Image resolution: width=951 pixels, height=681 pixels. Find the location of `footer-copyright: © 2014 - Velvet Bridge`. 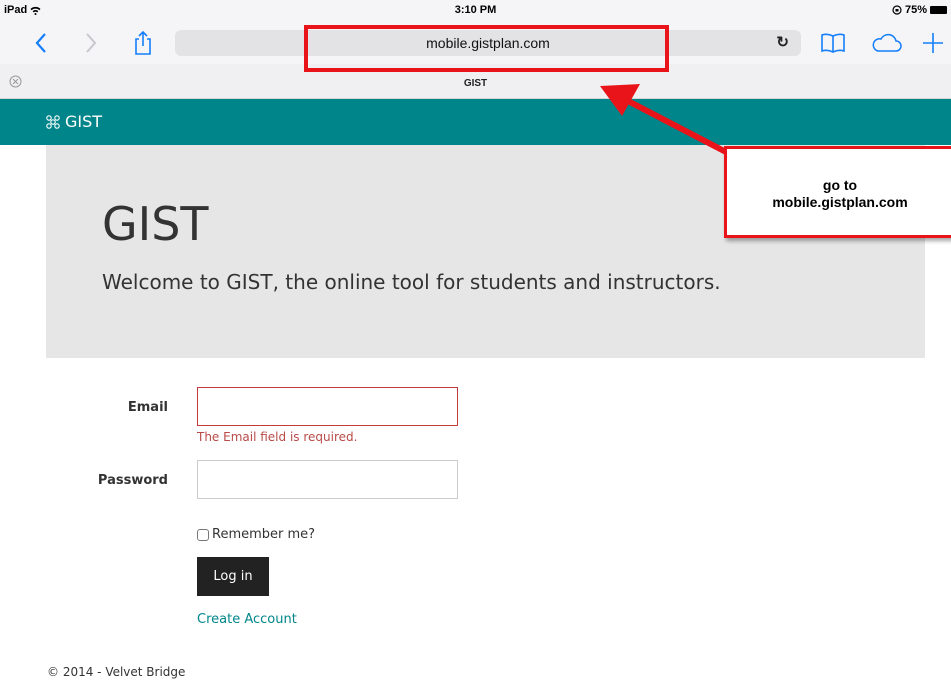

footer-copyright: © 2014 - Velvet Bridge is located at coordinates (116, 672).